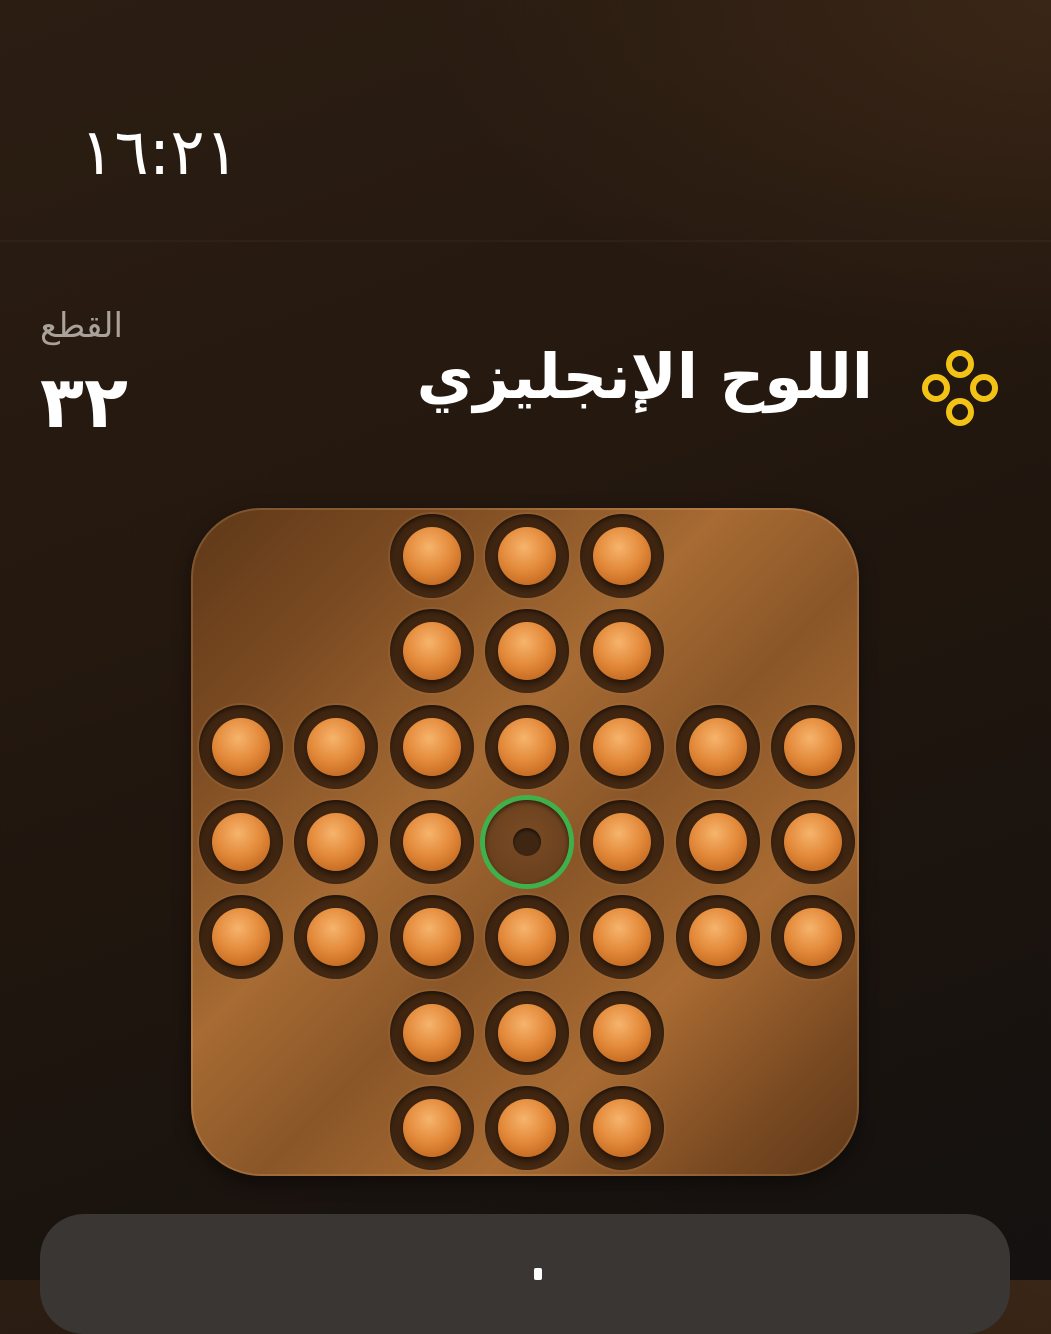 The image size is (1051, 1334). Describe the element at coordinates (81, 326) in the screenshot. I see `pieces-label: القطع` at that location.